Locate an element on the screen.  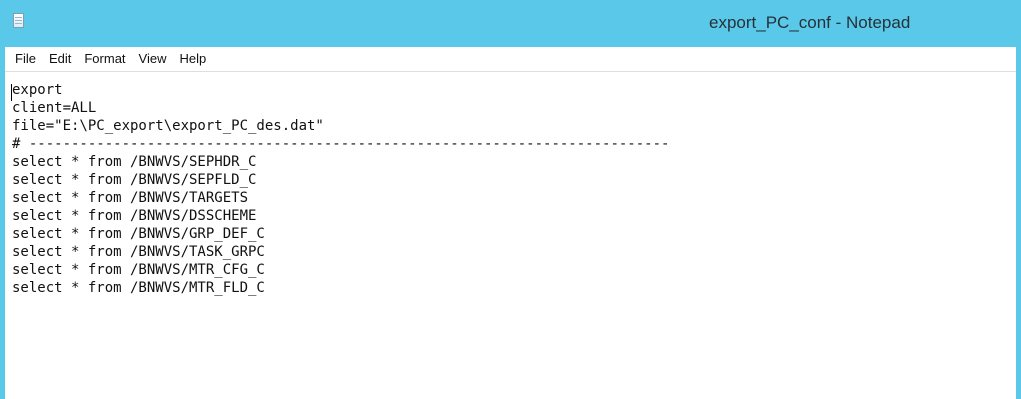
menu-file: File is located at coordinates (26, 59).